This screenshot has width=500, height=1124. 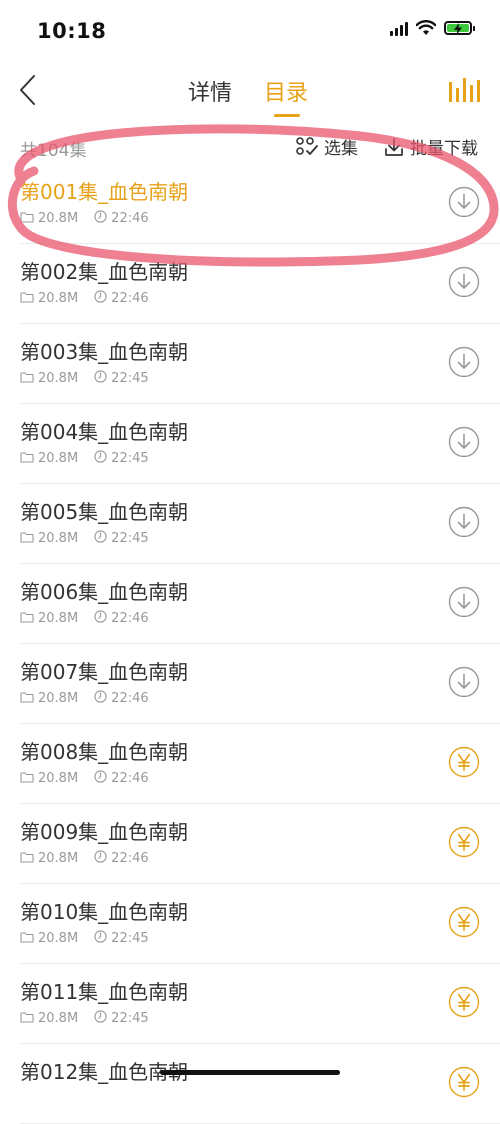 I want to click on episode-row: 第006集_血色南朝 20.8M 22:46, so click(x=250, y=604).